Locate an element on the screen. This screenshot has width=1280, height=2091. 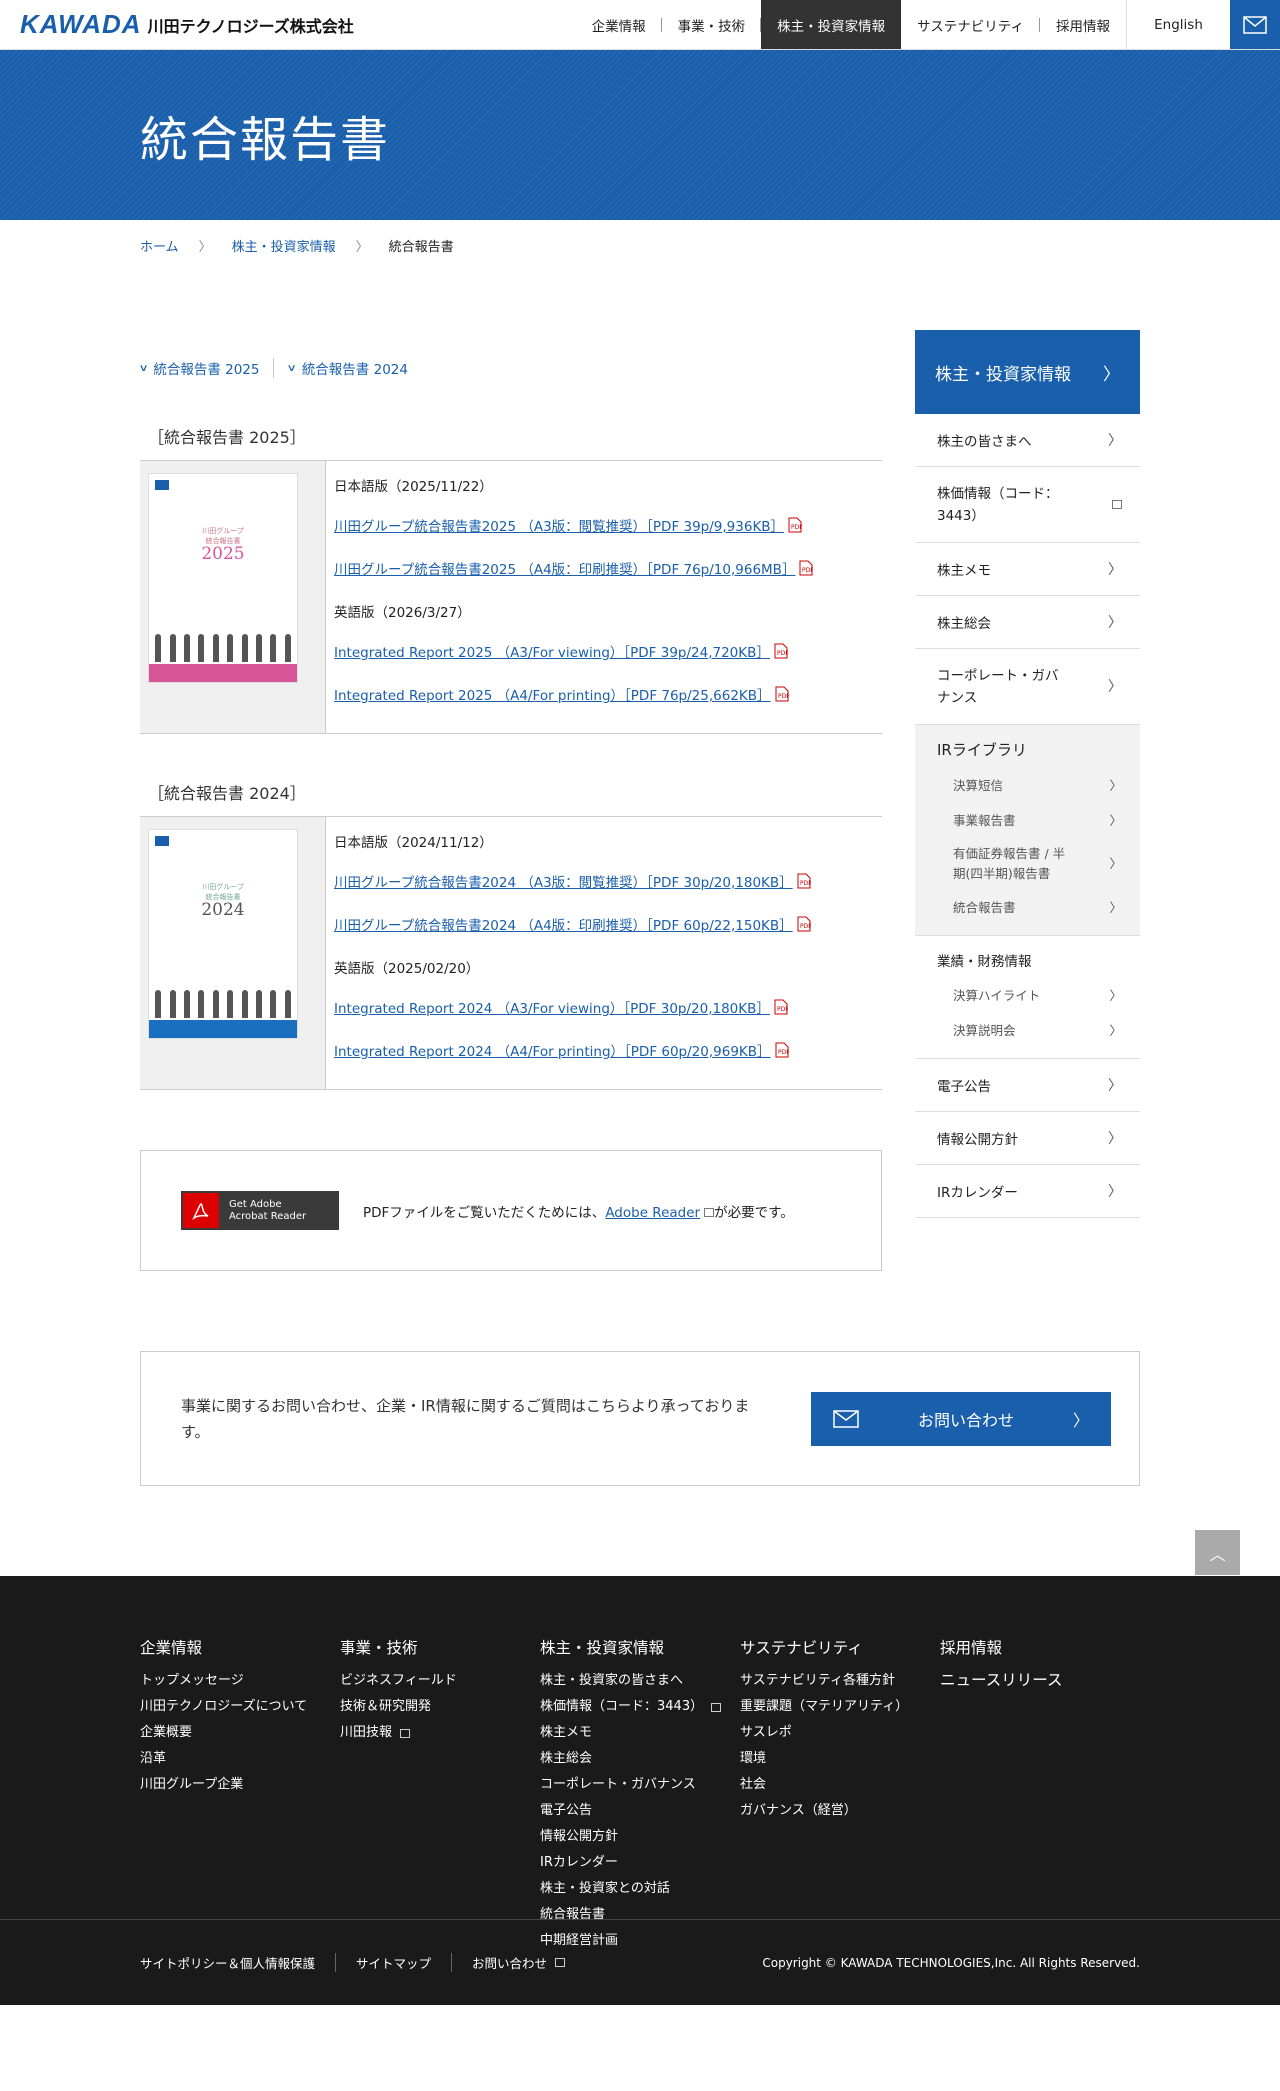
footer-link: 株主総会 is located at coordinates (640, 1759).